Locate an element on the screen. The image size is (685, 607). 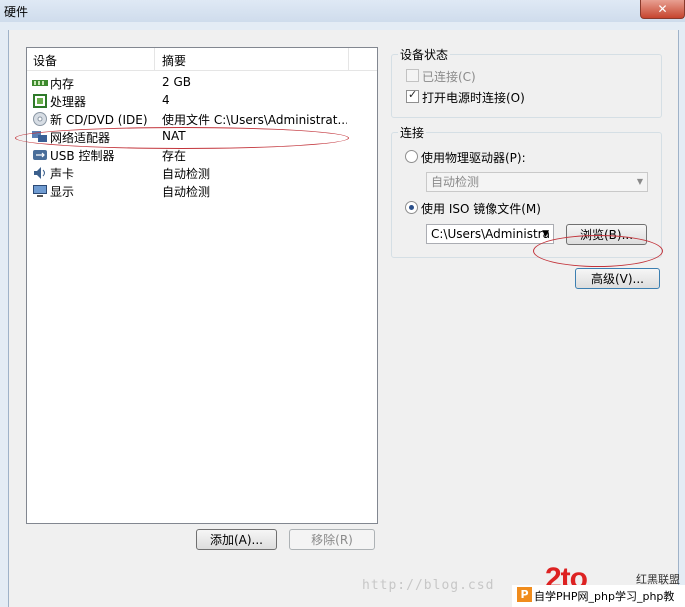
iso-image-label: 使用 ISO 镜像文件(M) is located at coordinates (481, 209).